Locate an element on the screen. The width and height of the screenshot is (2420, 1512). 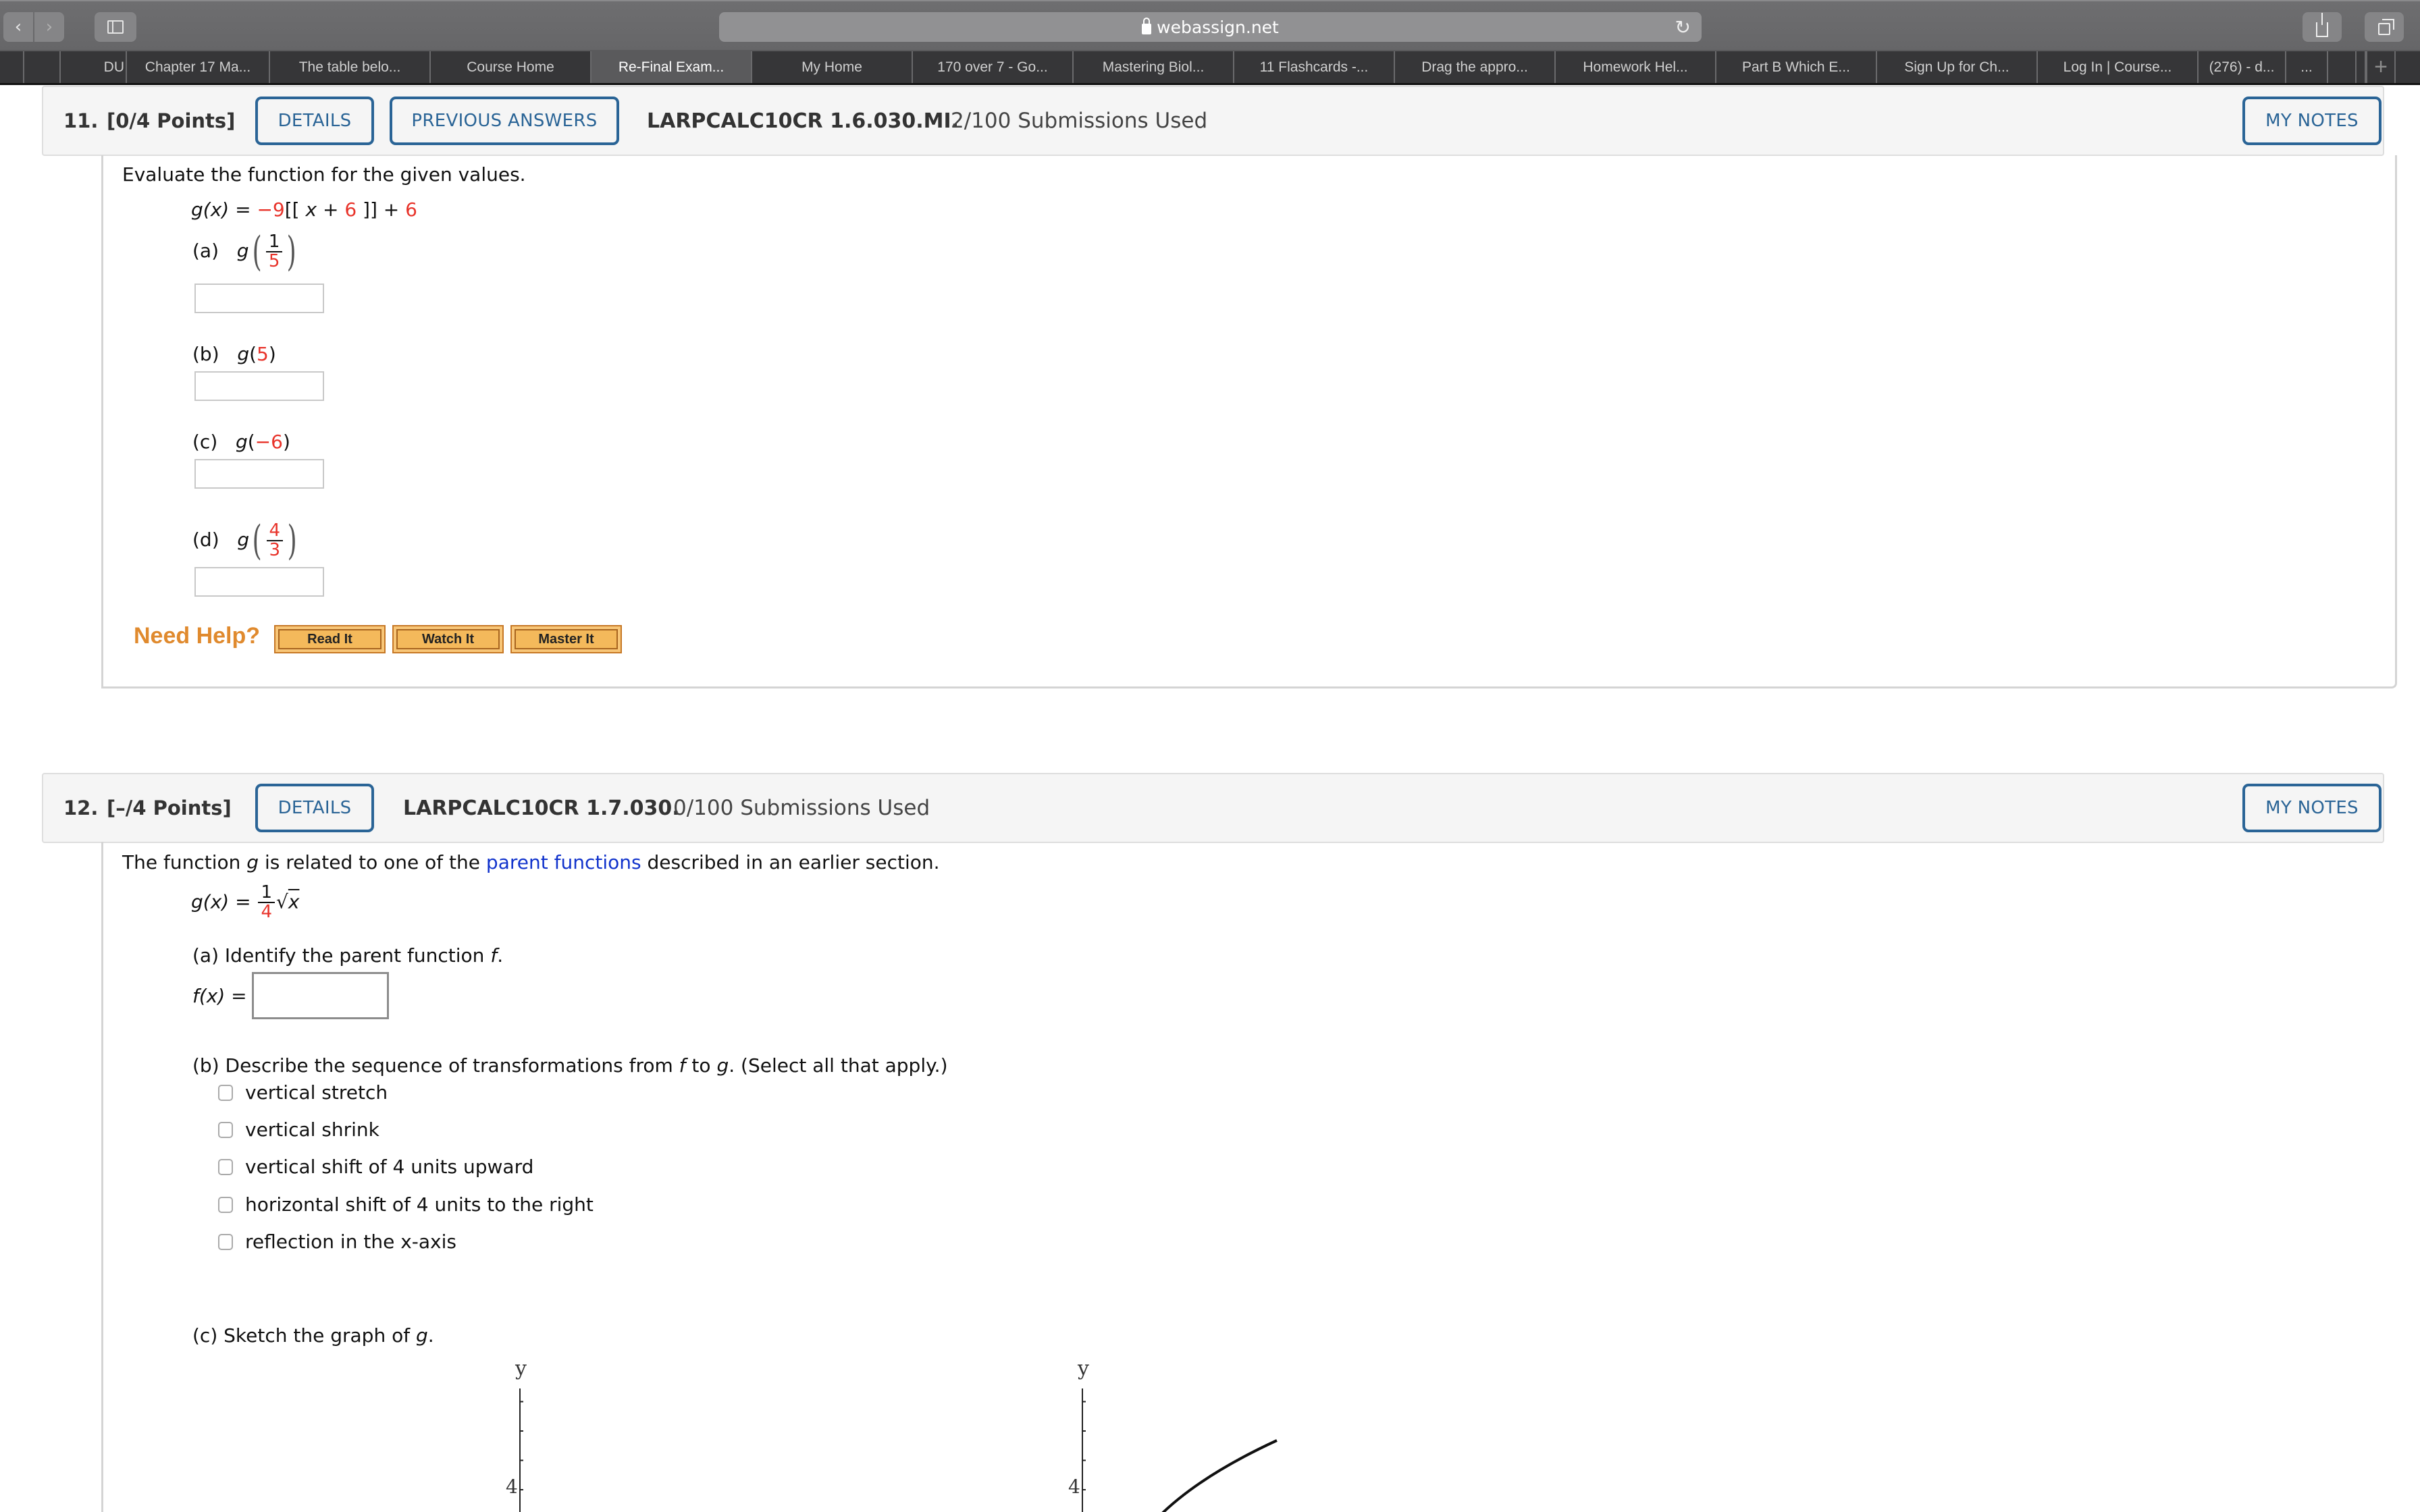
part-b-answer-input is located at coordinates (259, 386).